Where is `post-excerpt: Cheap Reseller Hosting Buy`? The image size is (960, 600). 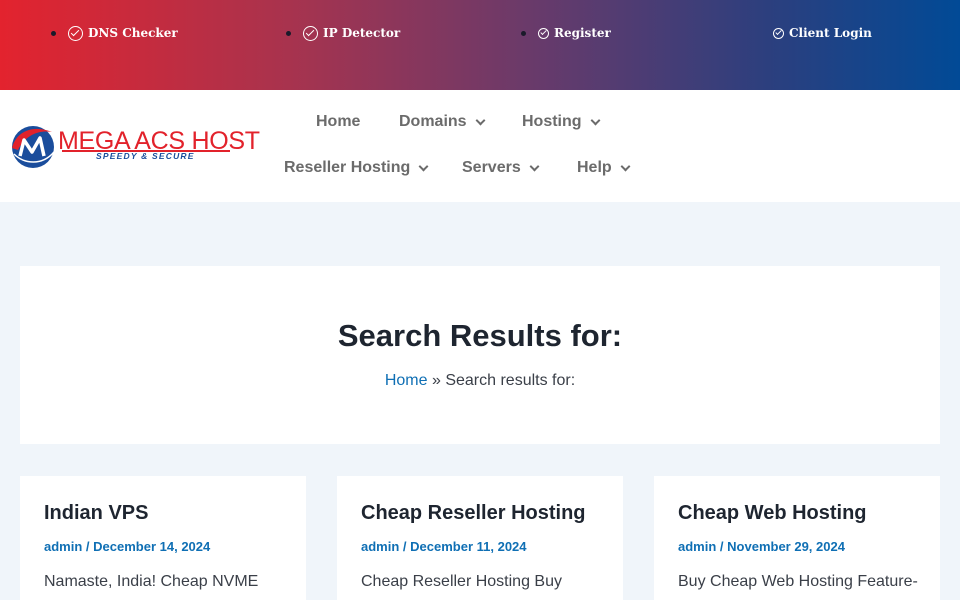
post-excerpt: Cheap Reseller Hosting Buy is located at coordinates (461, 581).